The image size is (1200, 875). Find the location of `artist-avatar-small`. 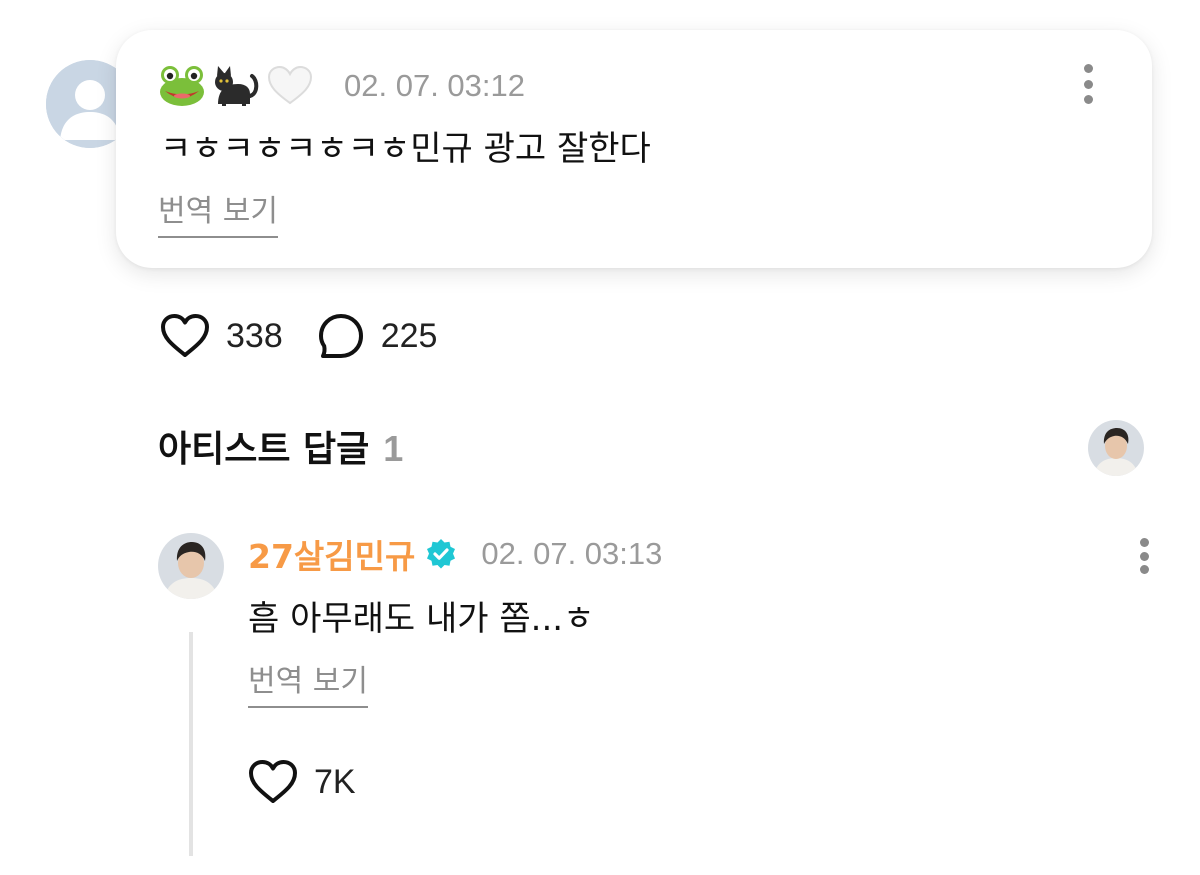

artist-avatar-small is located at coordinates (1116, 448).